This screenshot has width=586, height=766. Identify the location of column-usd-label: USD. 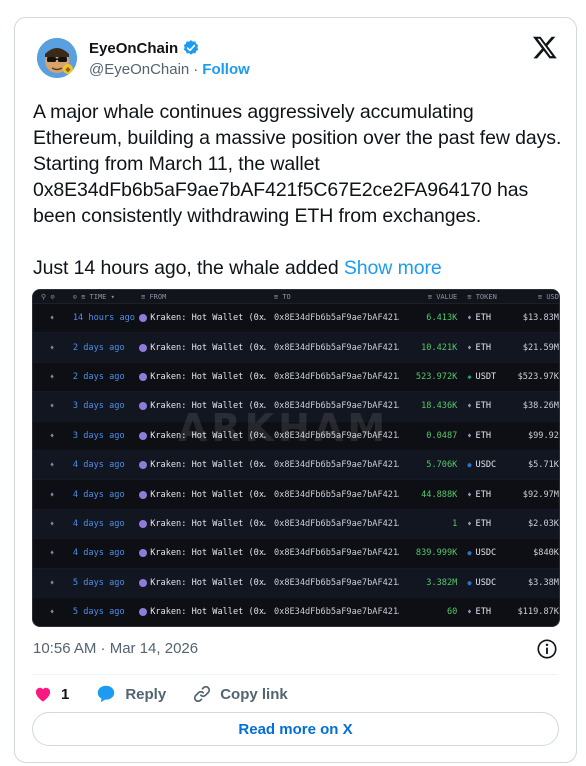
(552, 296).